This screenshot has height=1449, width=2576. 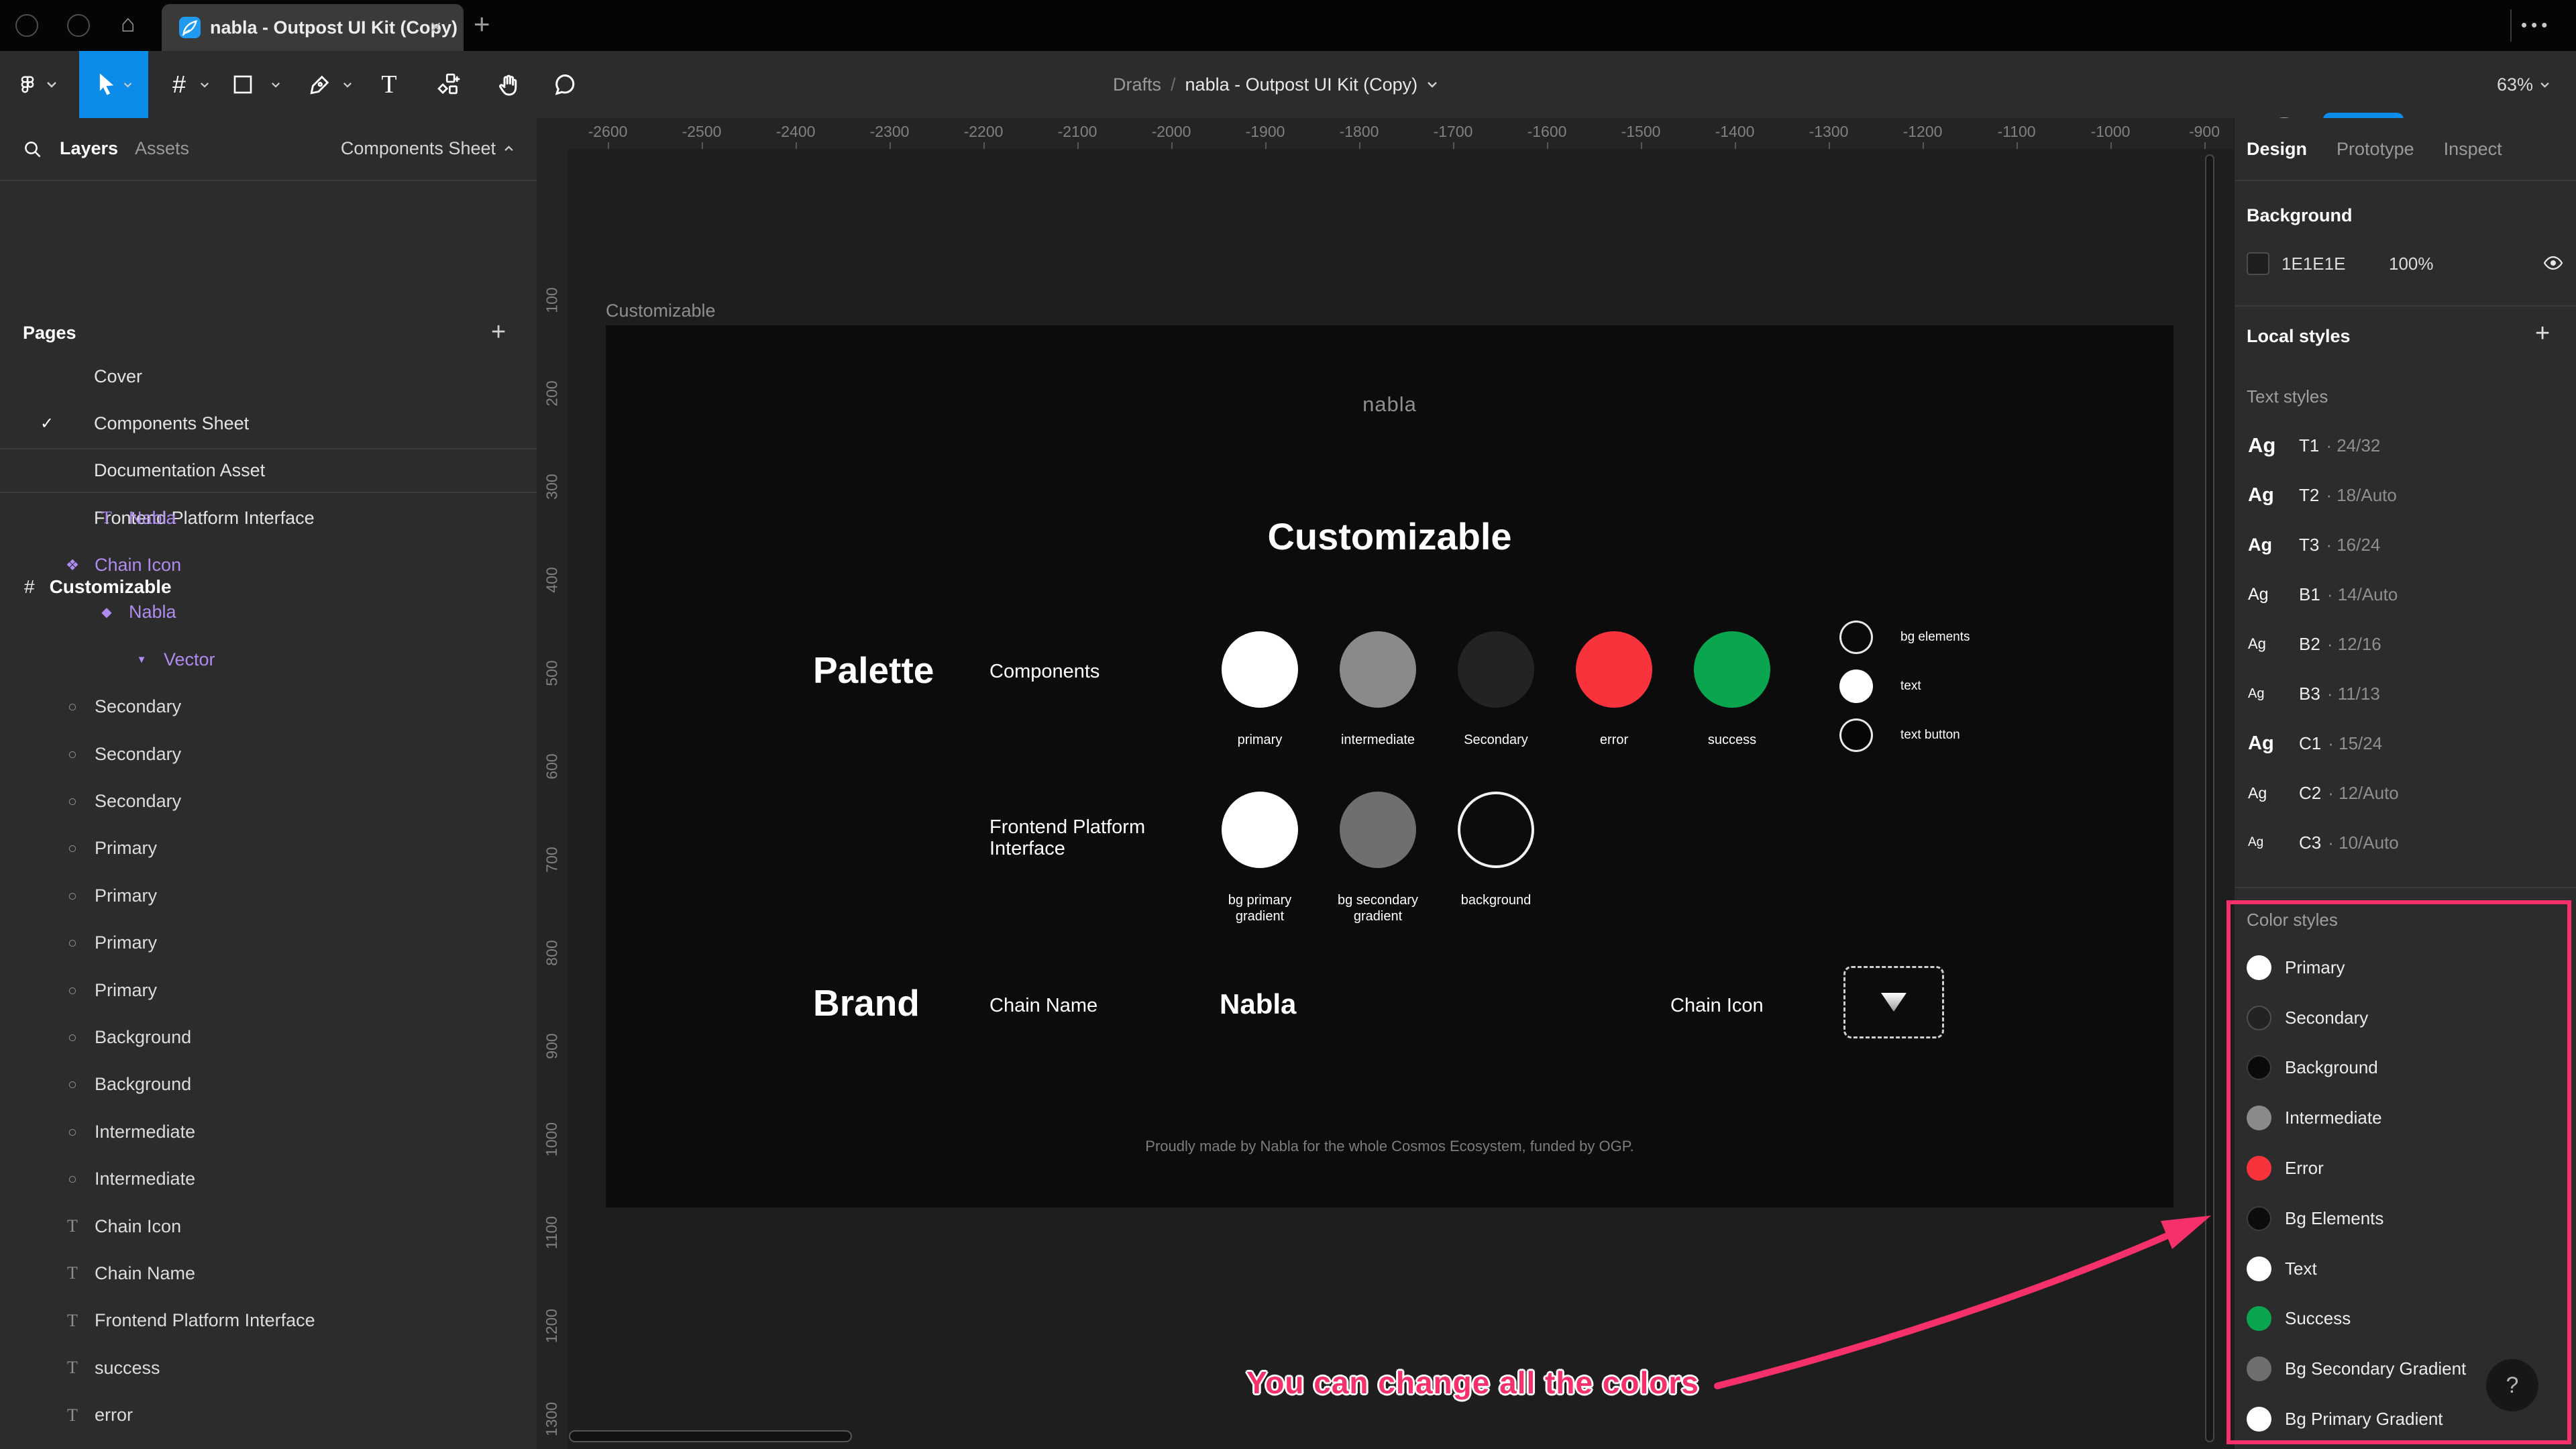 I want to click on text-style-row: Ag T2 · 18/Auto, so click(x=2405, y=495).